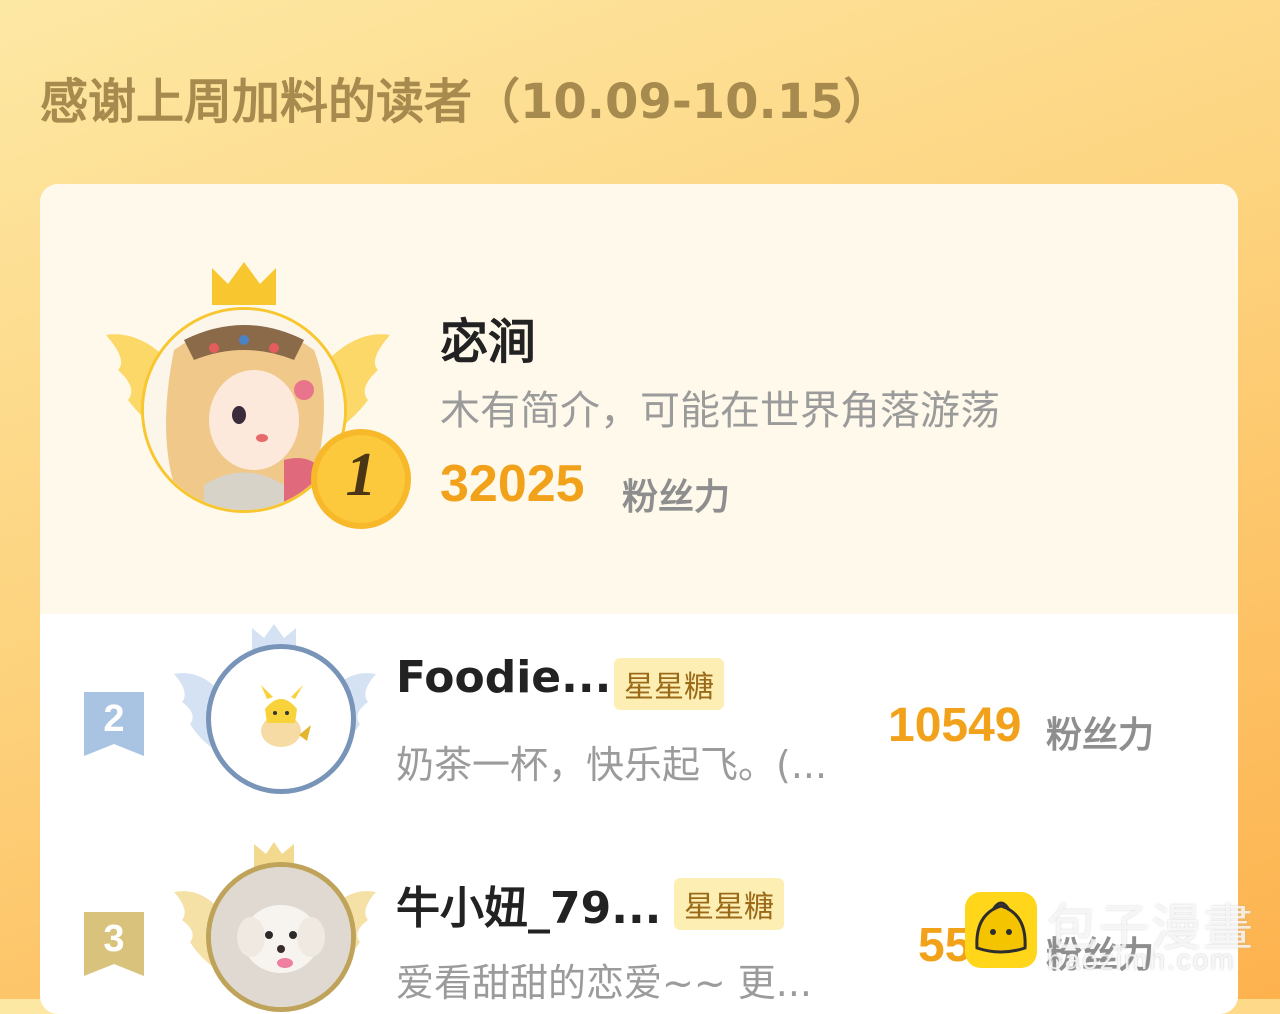 This screenshot has height=1014, width=1280. I want to click on rank-3-avatar, so click(281, 937).